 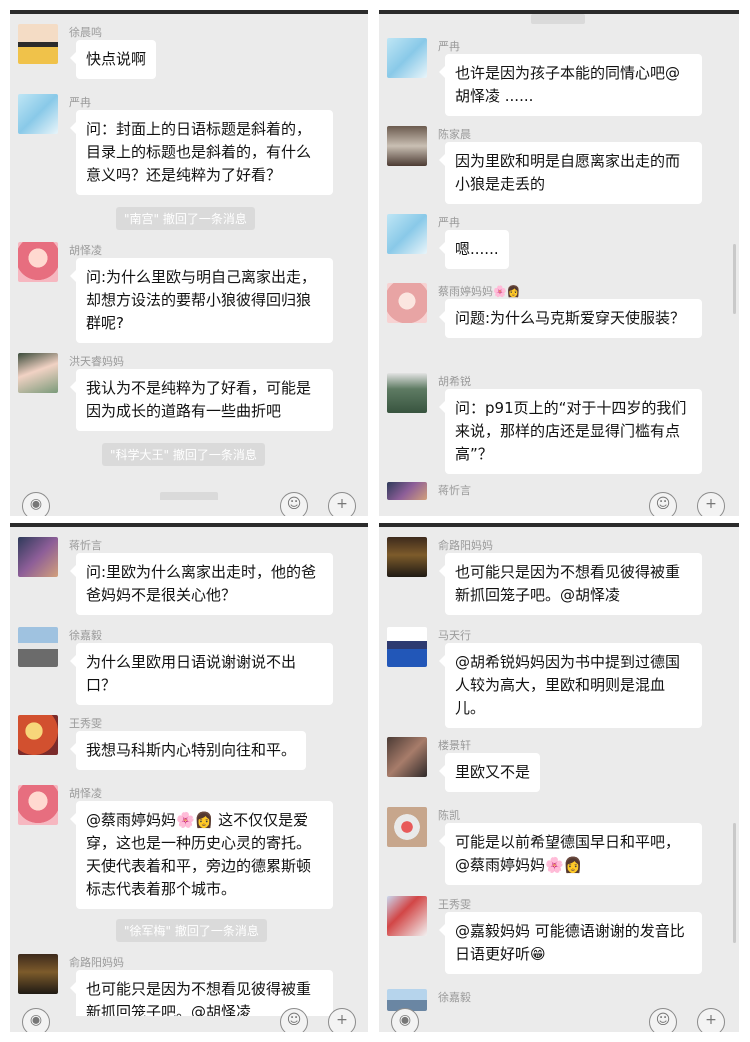 What do you see at coordinates (570, 318) in the screenshot?
I see `message-bubble: 问题:为什么马克斯爱穿天使服装？` at bounding box center [570, 318].